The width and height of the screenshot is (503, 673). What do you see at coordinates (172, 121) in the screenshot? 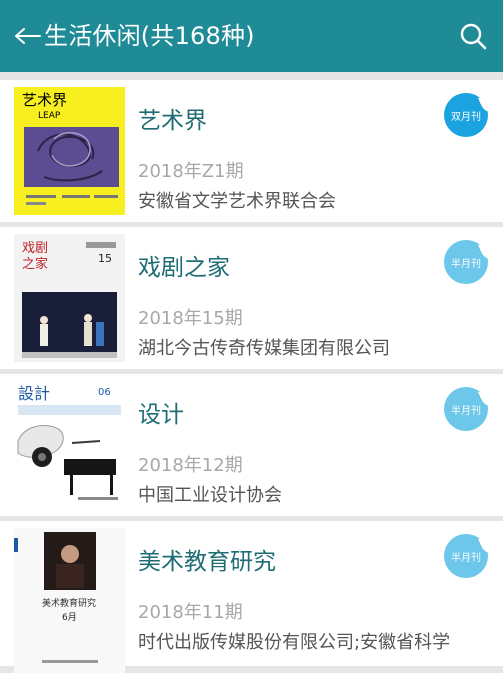
I see `magazine-title: 艺术界` at bounding box center [172, 121].